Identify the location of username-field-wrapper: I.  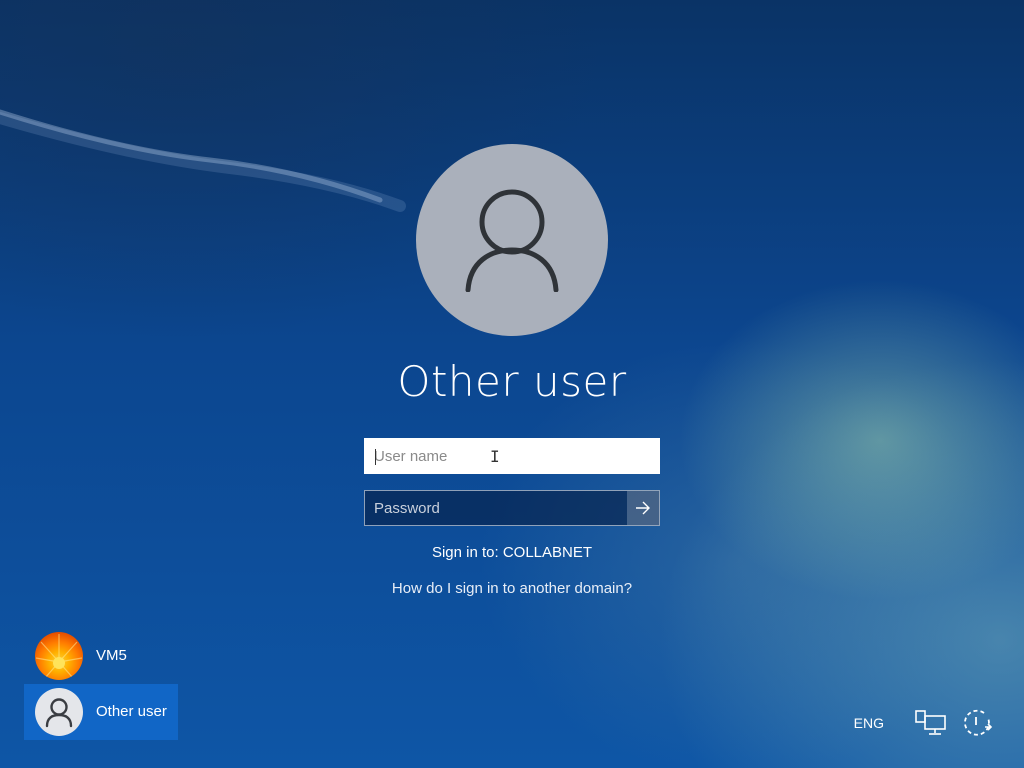
(512, 456).